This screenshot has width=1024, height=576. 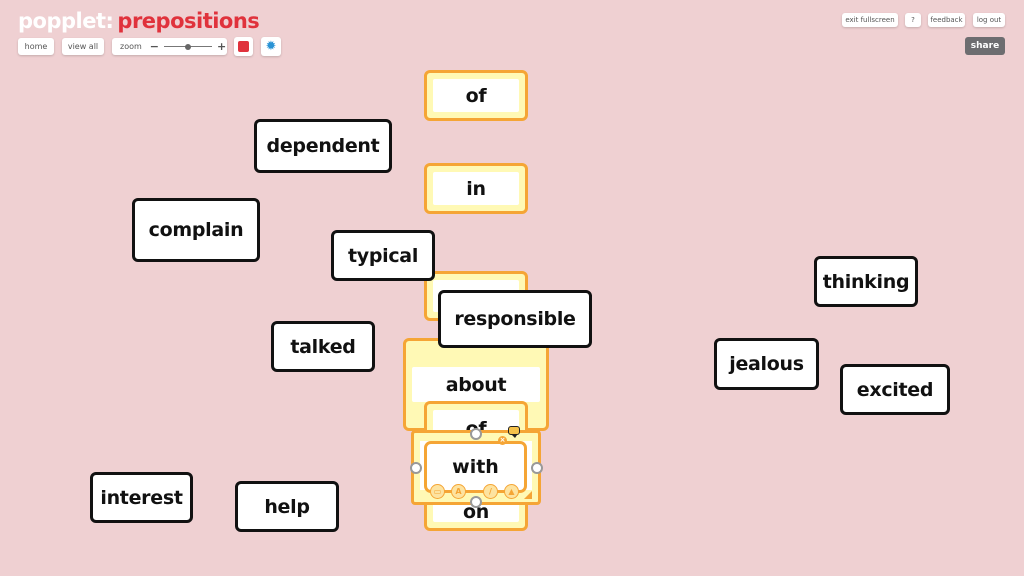 I want to click on zoom-out-button: −, so click(x=154, y=46).